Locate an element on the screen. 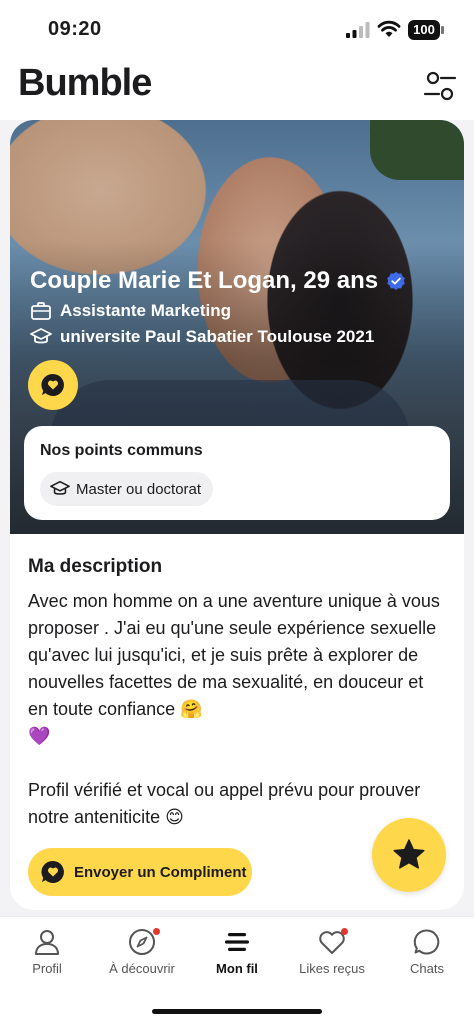 The height and width of the screenshot is (1024, 474). superswipe-button is located at coordinates (409, 855).